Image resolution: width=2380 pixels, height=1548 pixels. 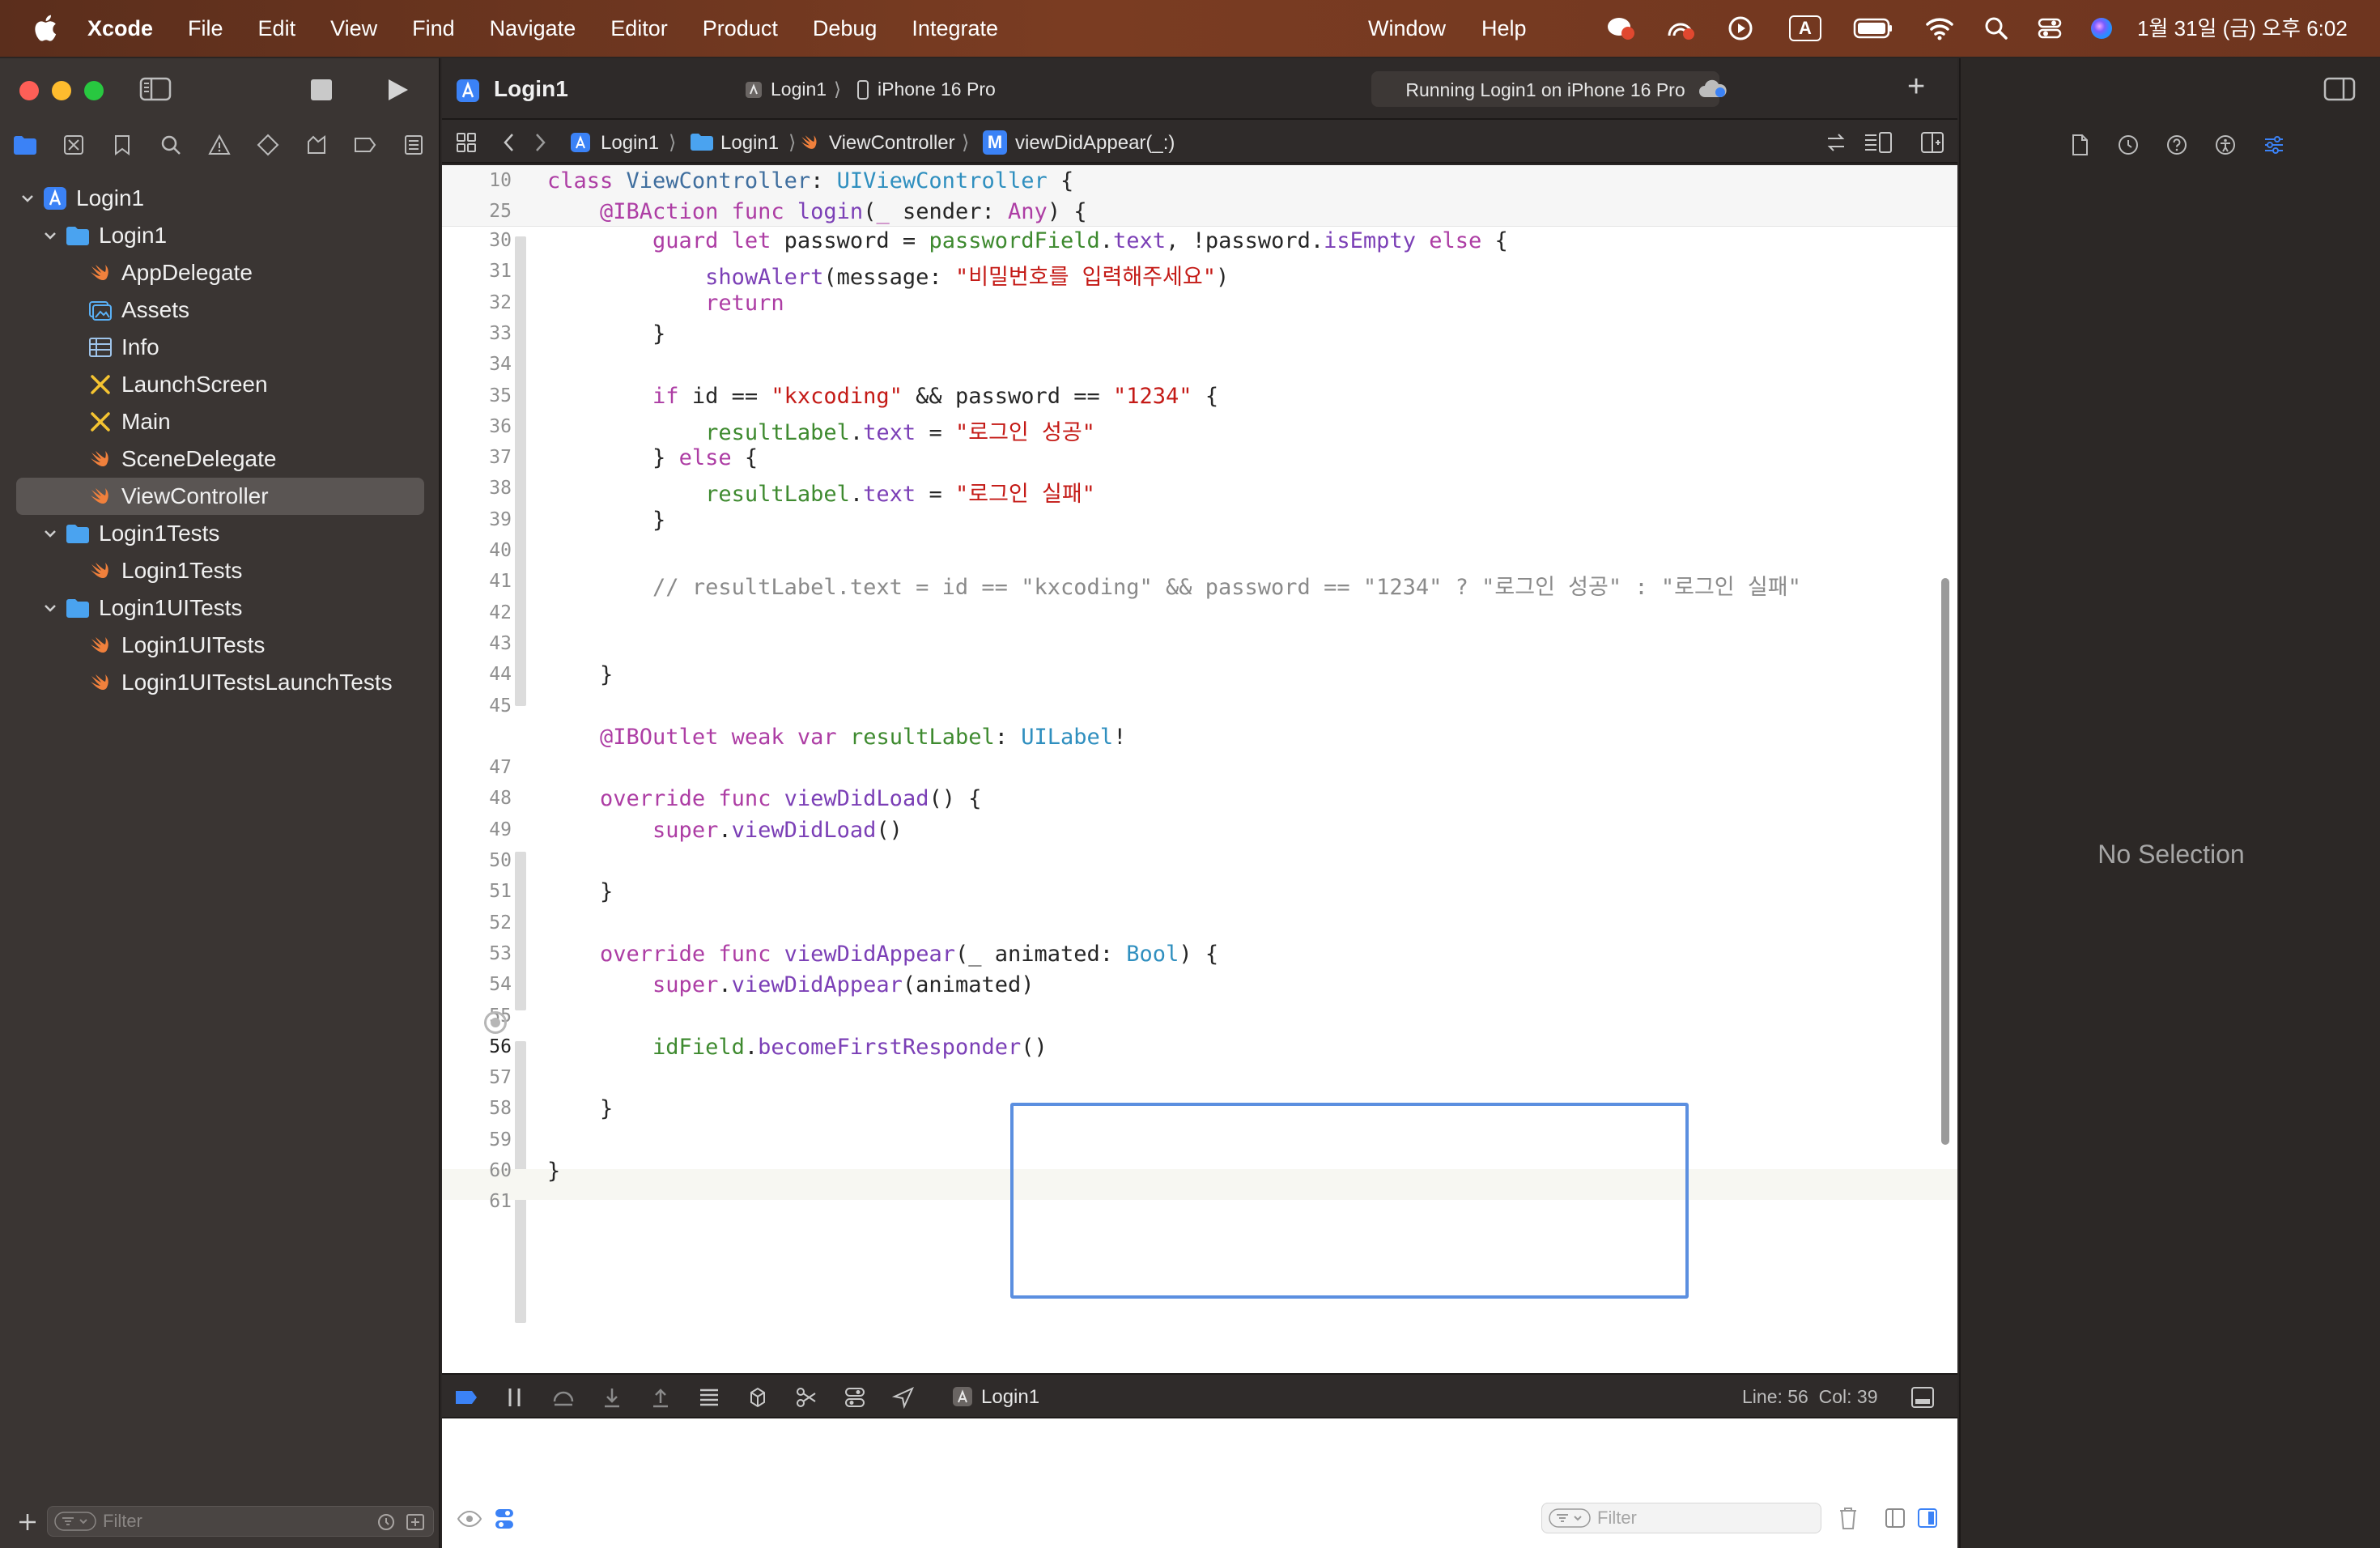 What do you see at coordinates (2339, 89) in the screenshot?
I see `inspector-toggle-icon` at bounding box center [2339, 89].